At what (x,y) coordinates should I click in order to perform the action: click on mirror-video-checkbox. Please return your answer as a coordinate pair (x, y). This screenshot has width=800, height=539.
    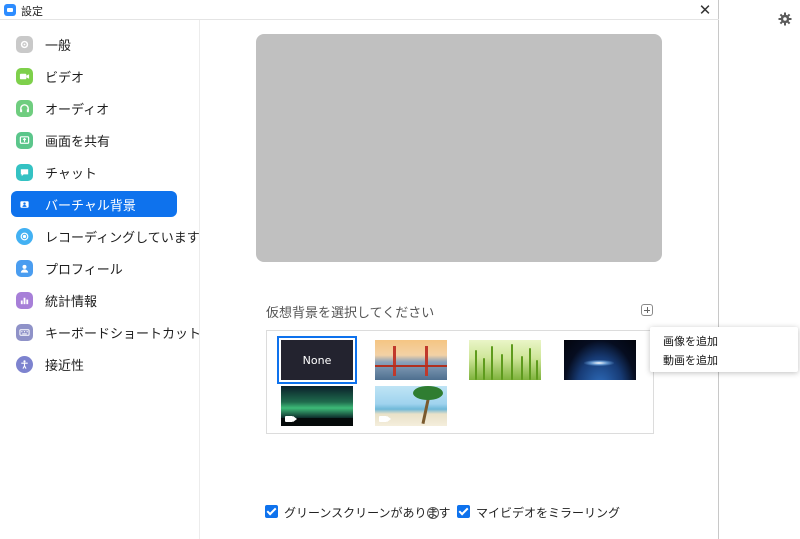
    Looking at the image, I should click on (463, 511).